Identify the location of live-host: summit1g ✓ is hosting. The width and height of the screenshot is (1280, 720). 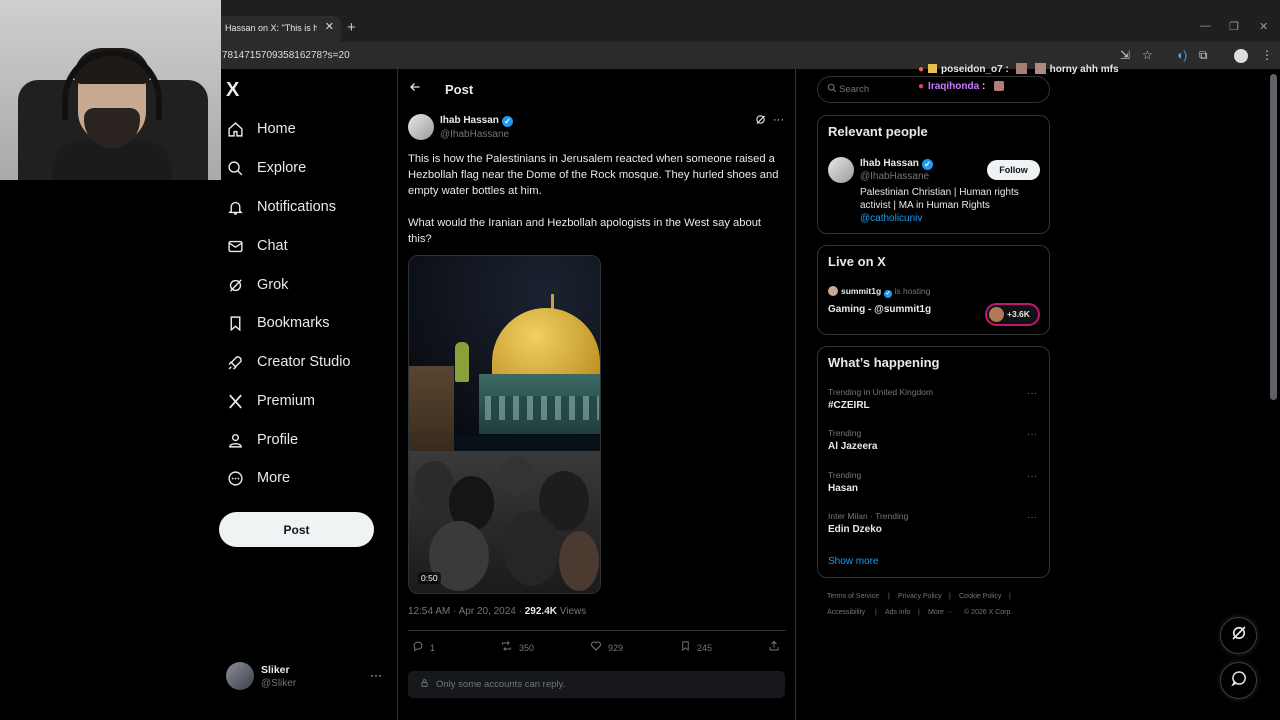
(885, 292).